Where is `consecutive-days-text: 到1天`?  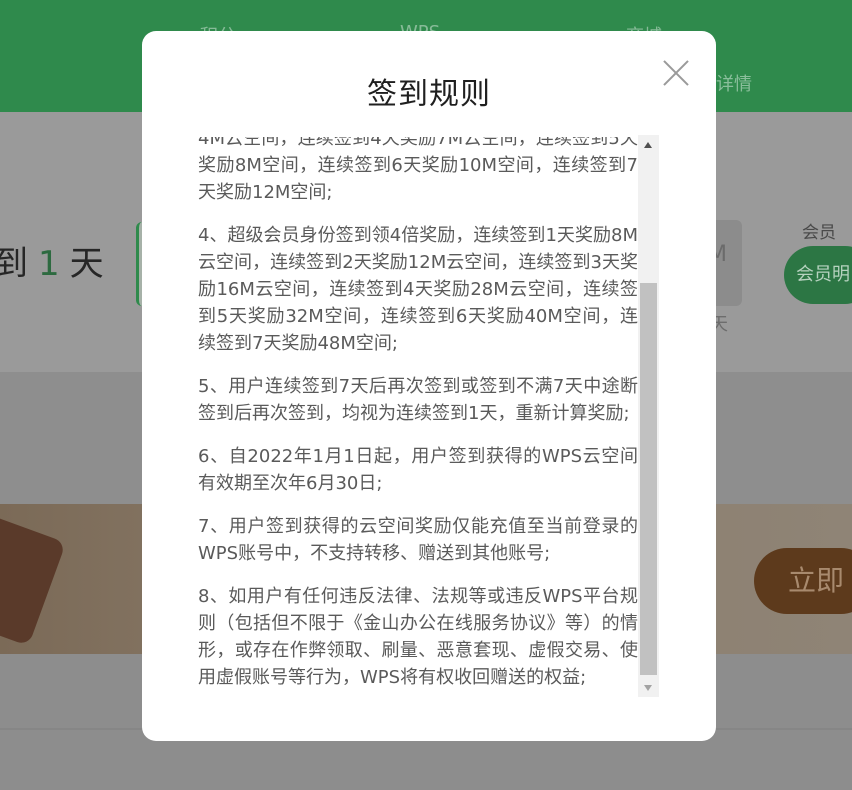
consecutive-days-text: 到1天 is located at coordinates (52, 260).